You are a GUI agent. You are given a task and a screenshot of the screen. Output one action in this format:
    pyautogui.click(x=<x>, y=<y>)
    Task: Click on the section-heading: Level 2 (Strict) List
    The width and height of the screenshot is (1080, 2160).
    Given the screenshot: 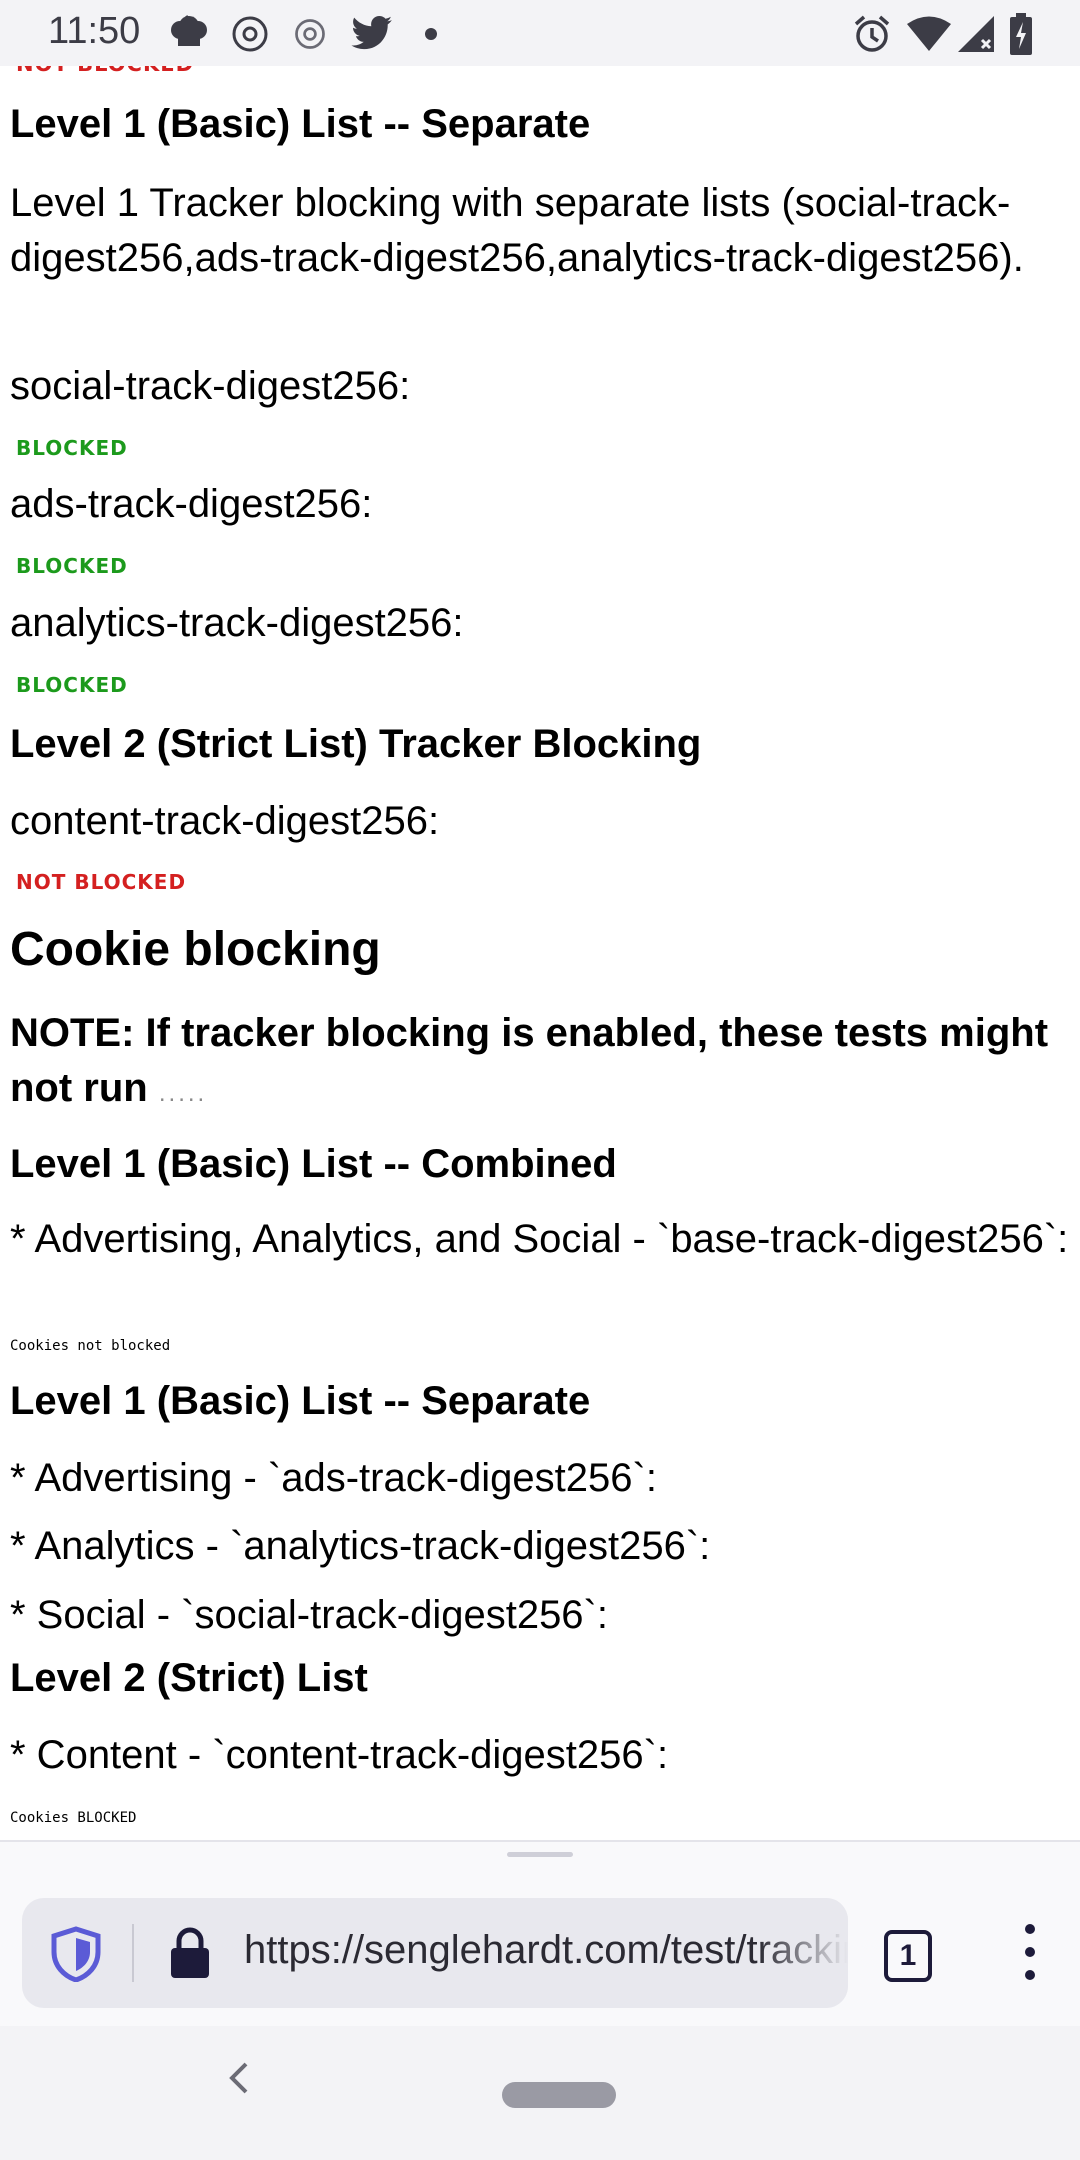 What is the action you would take?
    pyautogui.click(x=189, y=1678)
    